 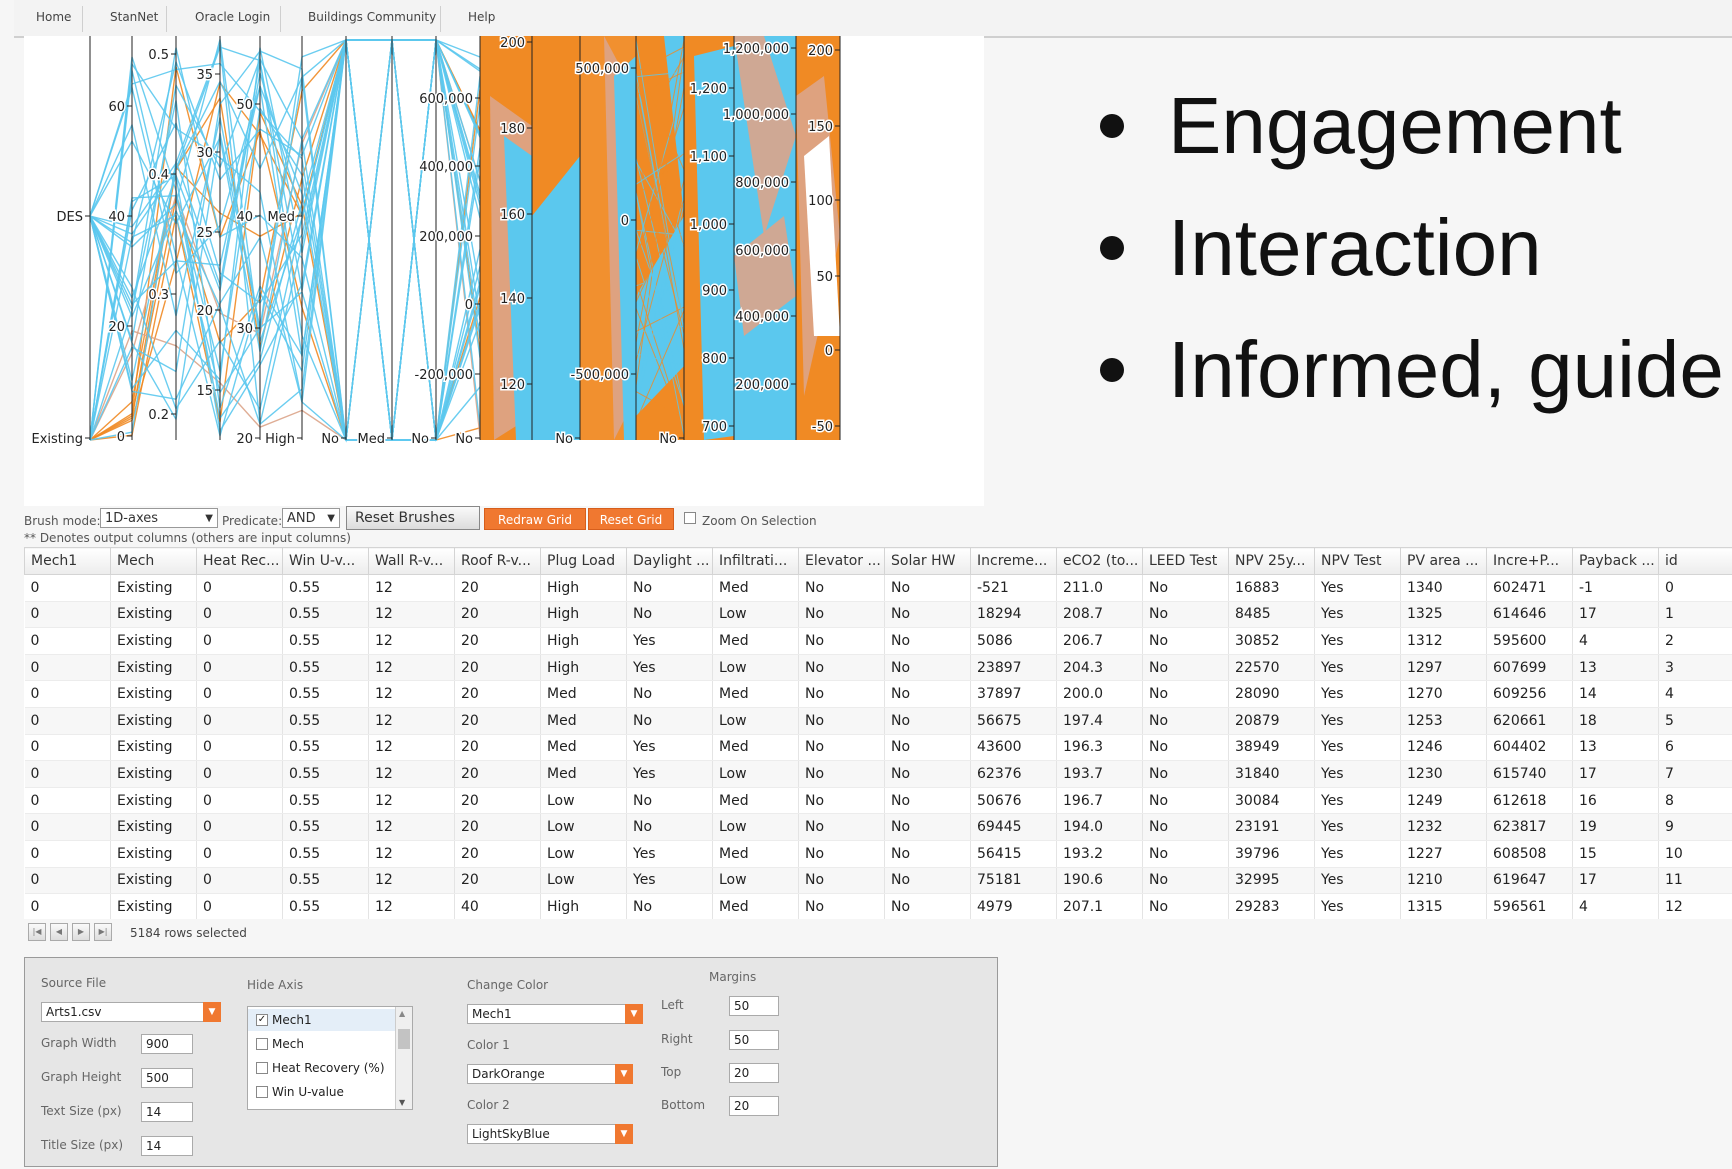 I want to click on change-color-select: Mech1 ▼, so click(x=555, y=1014).